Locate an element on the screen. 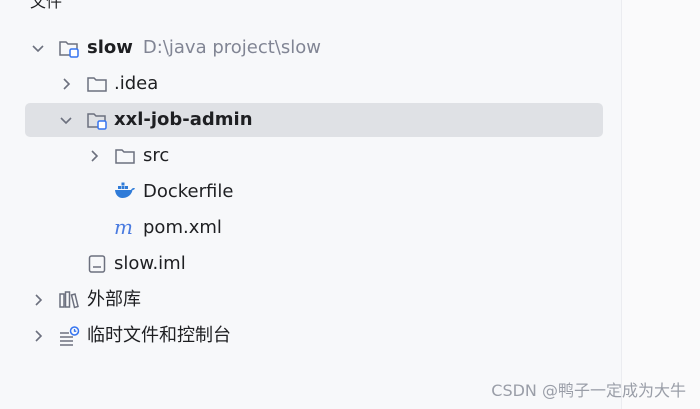 Image resolution: width=700 pixels, height=409 pixels. tree-item-label: pom.xml is located at coordinates (182, 227).